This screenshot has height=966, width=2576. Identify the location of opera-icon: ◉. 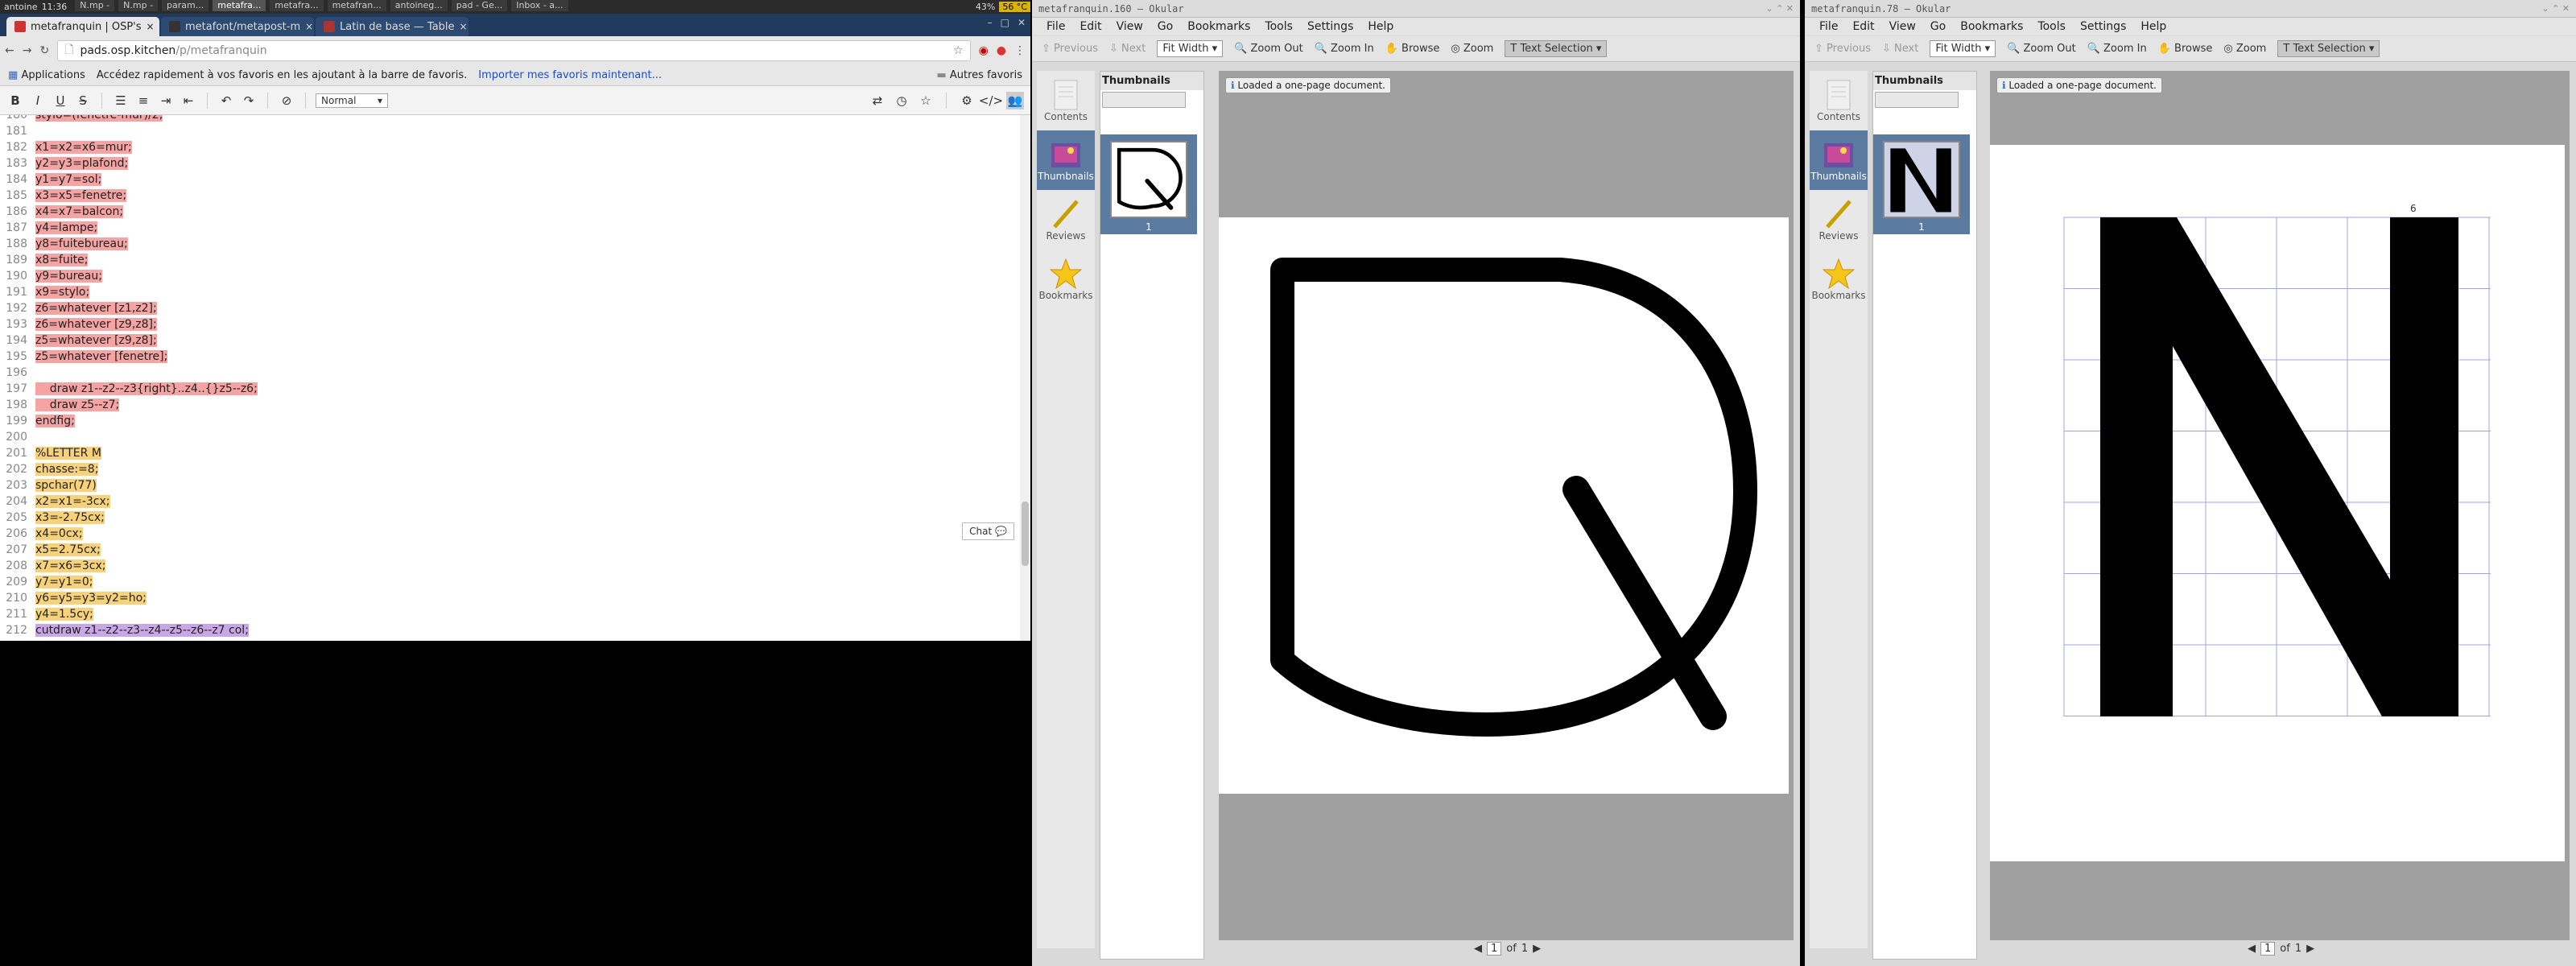
(984, 50).